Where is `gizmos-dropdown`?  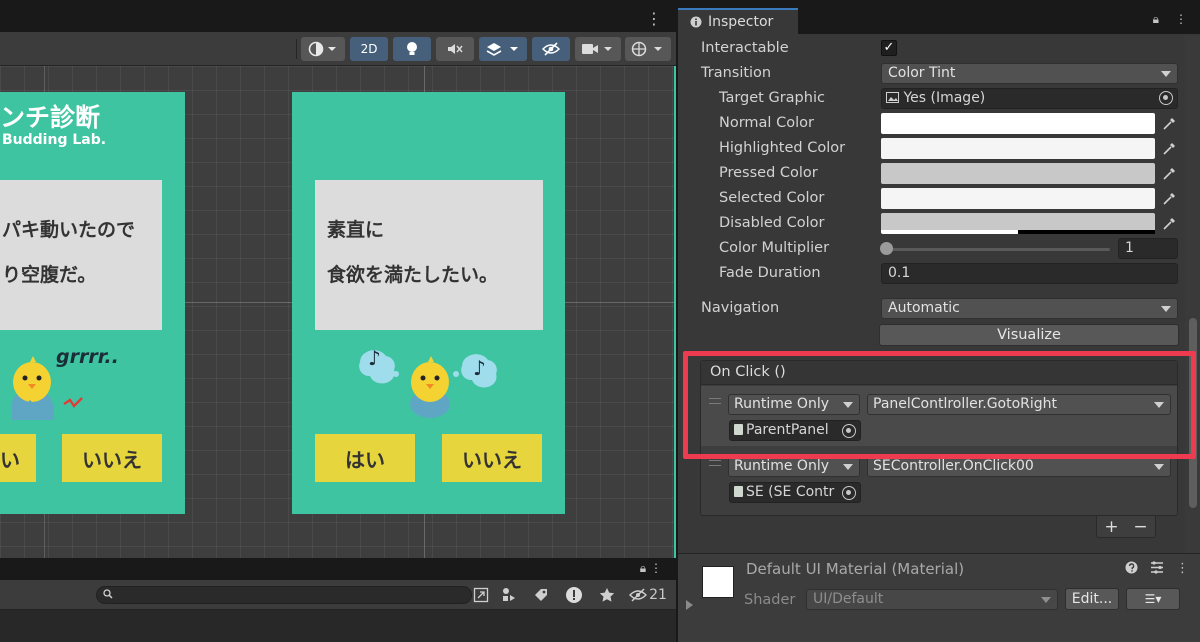 gizmos-dropdown is located at coordinates (648, 49).